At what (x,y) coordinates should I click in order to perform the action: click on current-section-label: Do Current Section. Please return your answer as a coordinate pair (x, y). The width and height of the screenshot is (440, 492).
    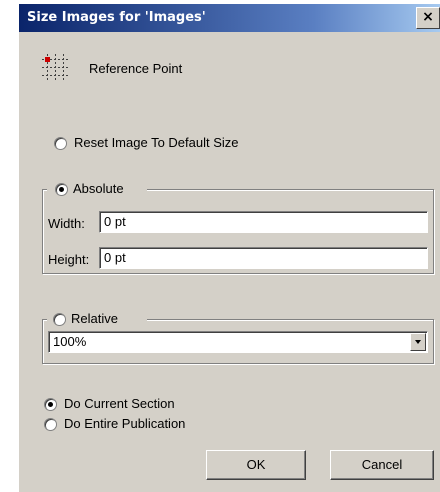
    Looking at the image, I should click on (119, 403).